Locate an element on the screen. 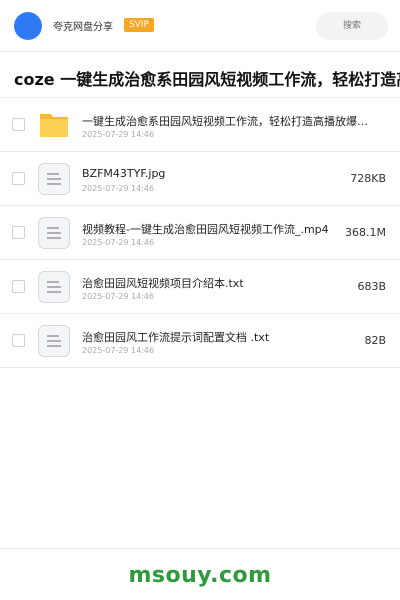 Image resolution: width=400 pixels, height=600 pixels. avatar is located at coordinates (28, 26).